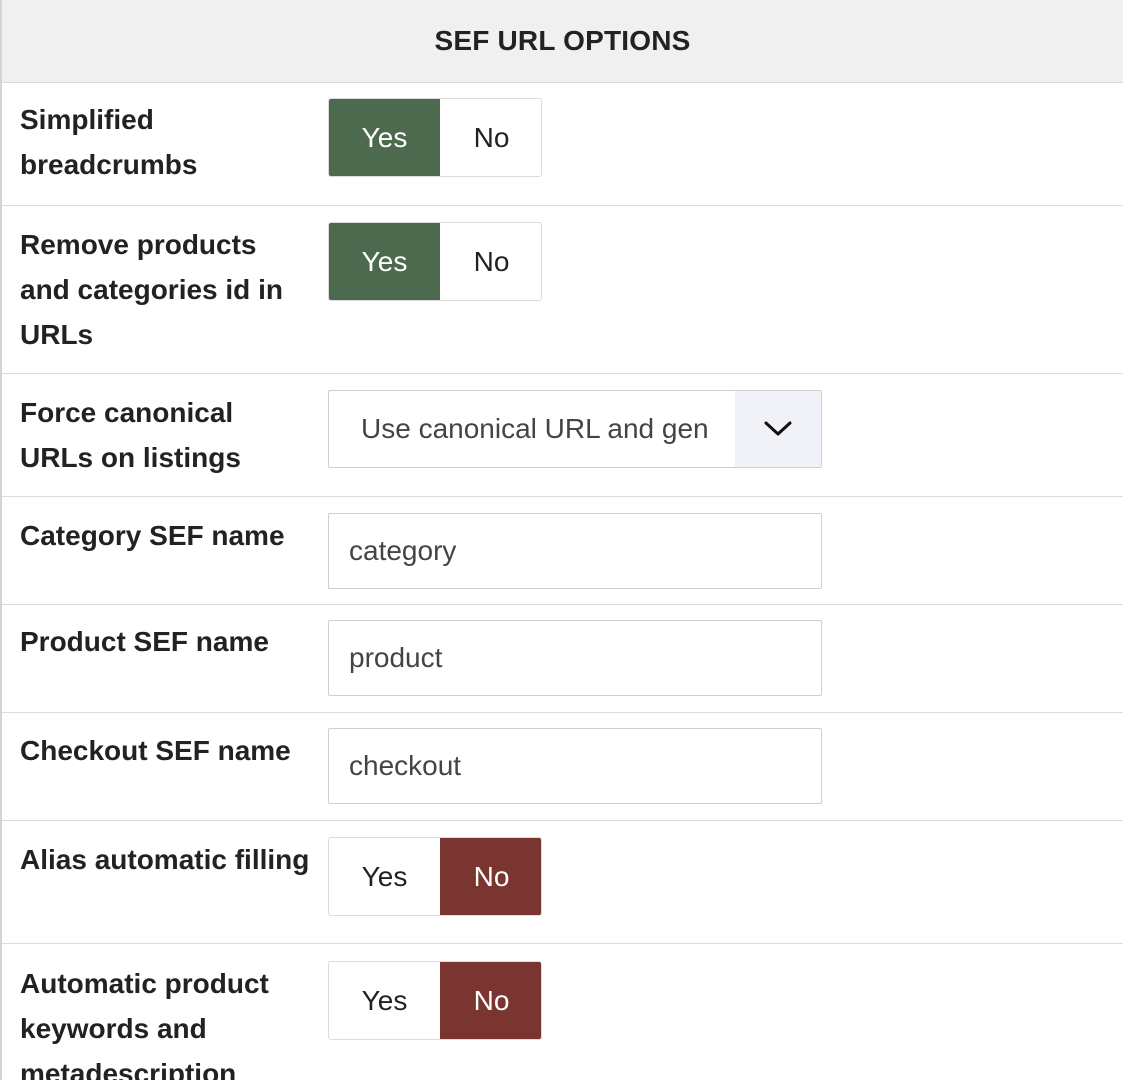 This screenshot has width=1123, height=1080. I want to click on remove-ids-no-button: No, so click(490, 261).